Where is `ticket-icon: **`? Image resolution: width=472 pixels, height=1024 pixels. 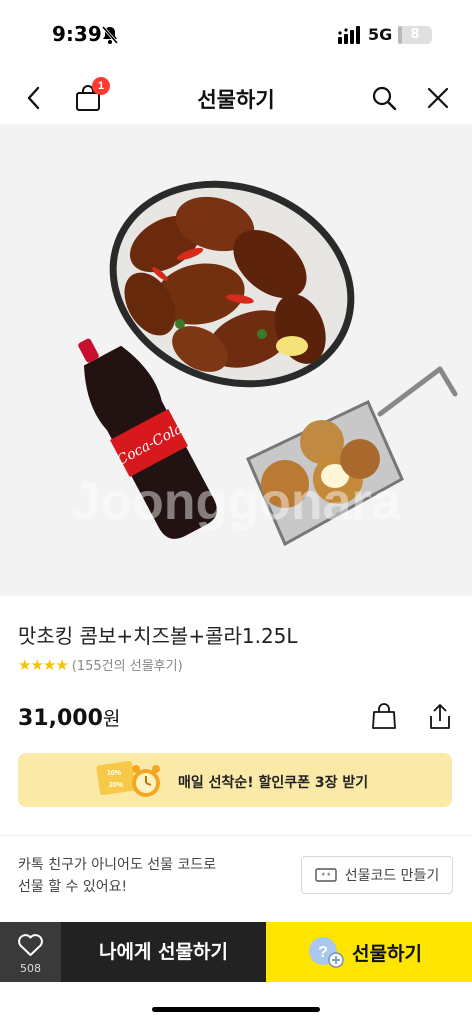 ticket-icon: ** is located at coordinates (325, 875).